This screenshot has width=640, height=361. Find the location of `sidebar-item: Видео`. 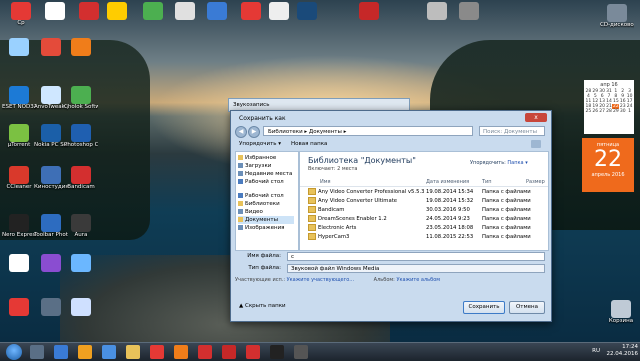

sidebar-item: Видео is located at coordinates (250, 212).